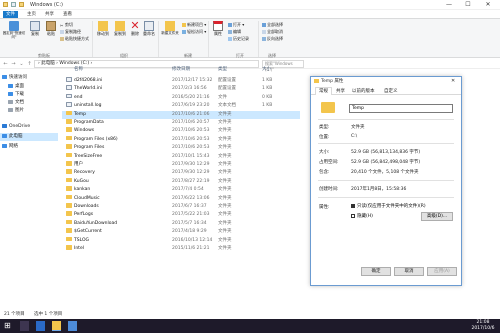 This screenshot has width=500, height=333. Describe the element at coordinates (323, 91) in the screenshot. I see `tab-general: 常规` at that location.